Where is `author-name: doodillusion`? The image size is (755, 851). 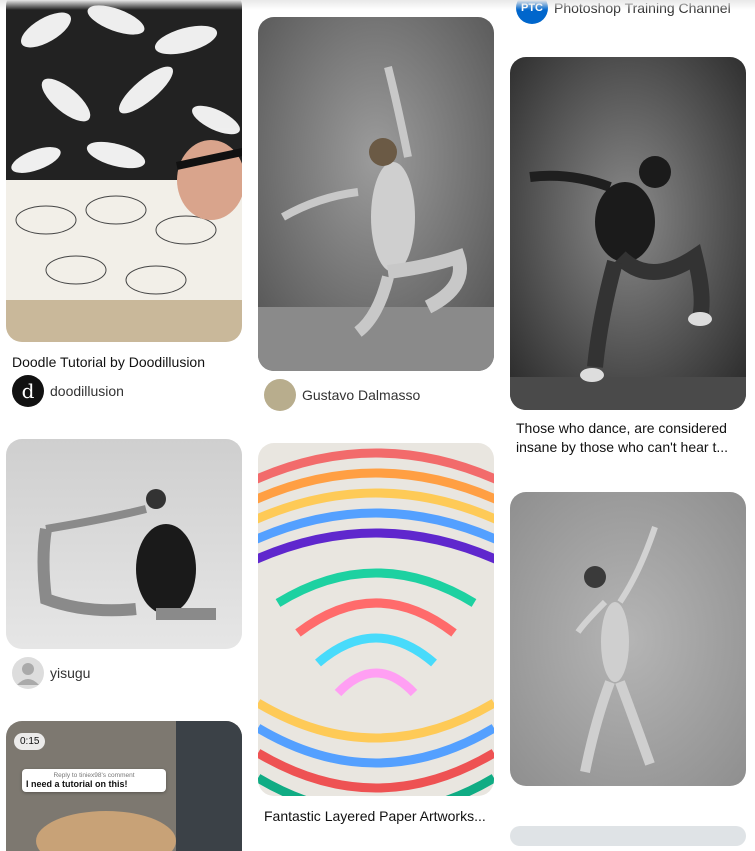 author-name: doodillusion is located at coordinates (87, 391).